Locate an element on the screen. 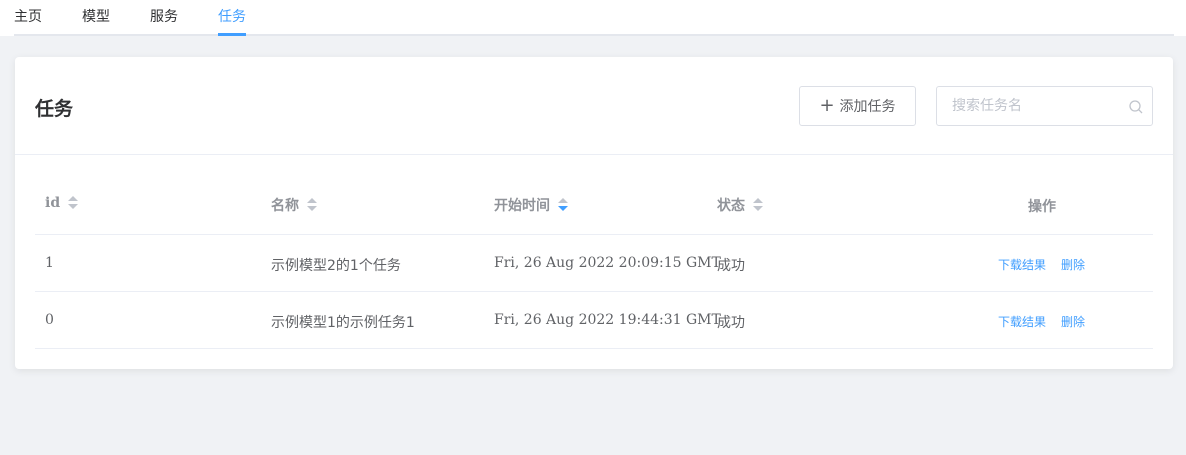 This screenshot has height=455, width=1186. add-task-button: + 添加任务 is located at coordinates (857, 106).